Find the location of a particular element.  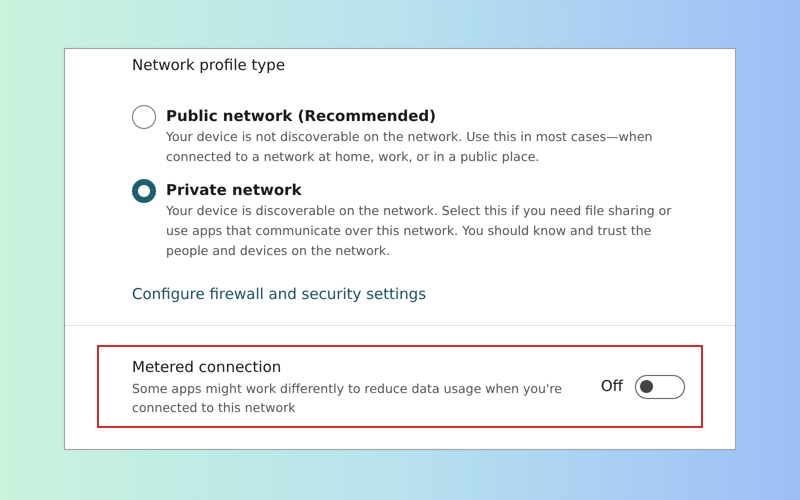

toggle-switch is located at coordinates (660, 386).